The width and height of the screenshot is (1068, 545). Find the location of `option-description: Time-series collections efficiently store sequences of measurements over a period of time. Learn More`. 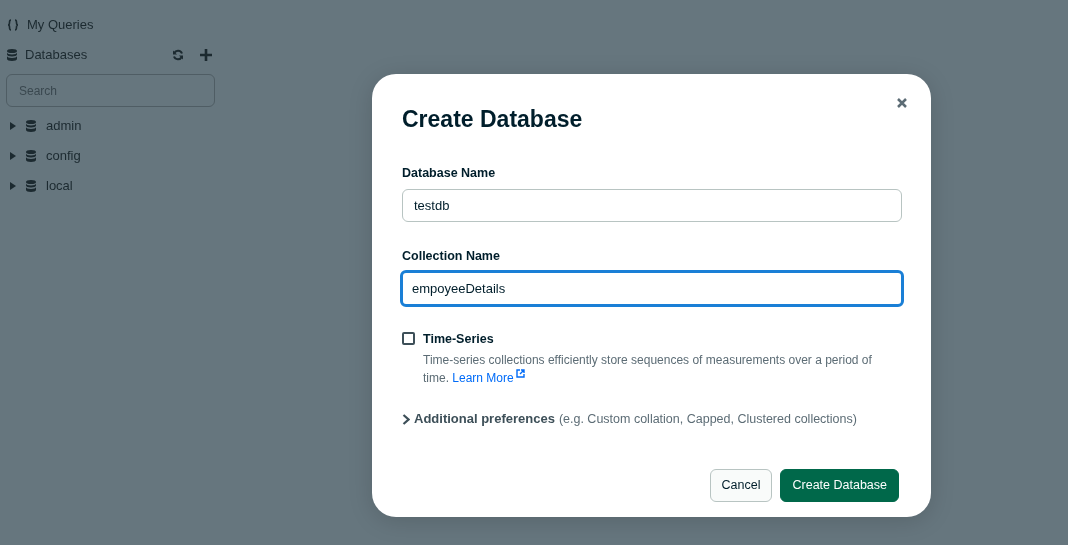

option-description: Time-series collections efficiently store sequences of measurements over a period of time. Learn More is located at coordinates (648, 370).